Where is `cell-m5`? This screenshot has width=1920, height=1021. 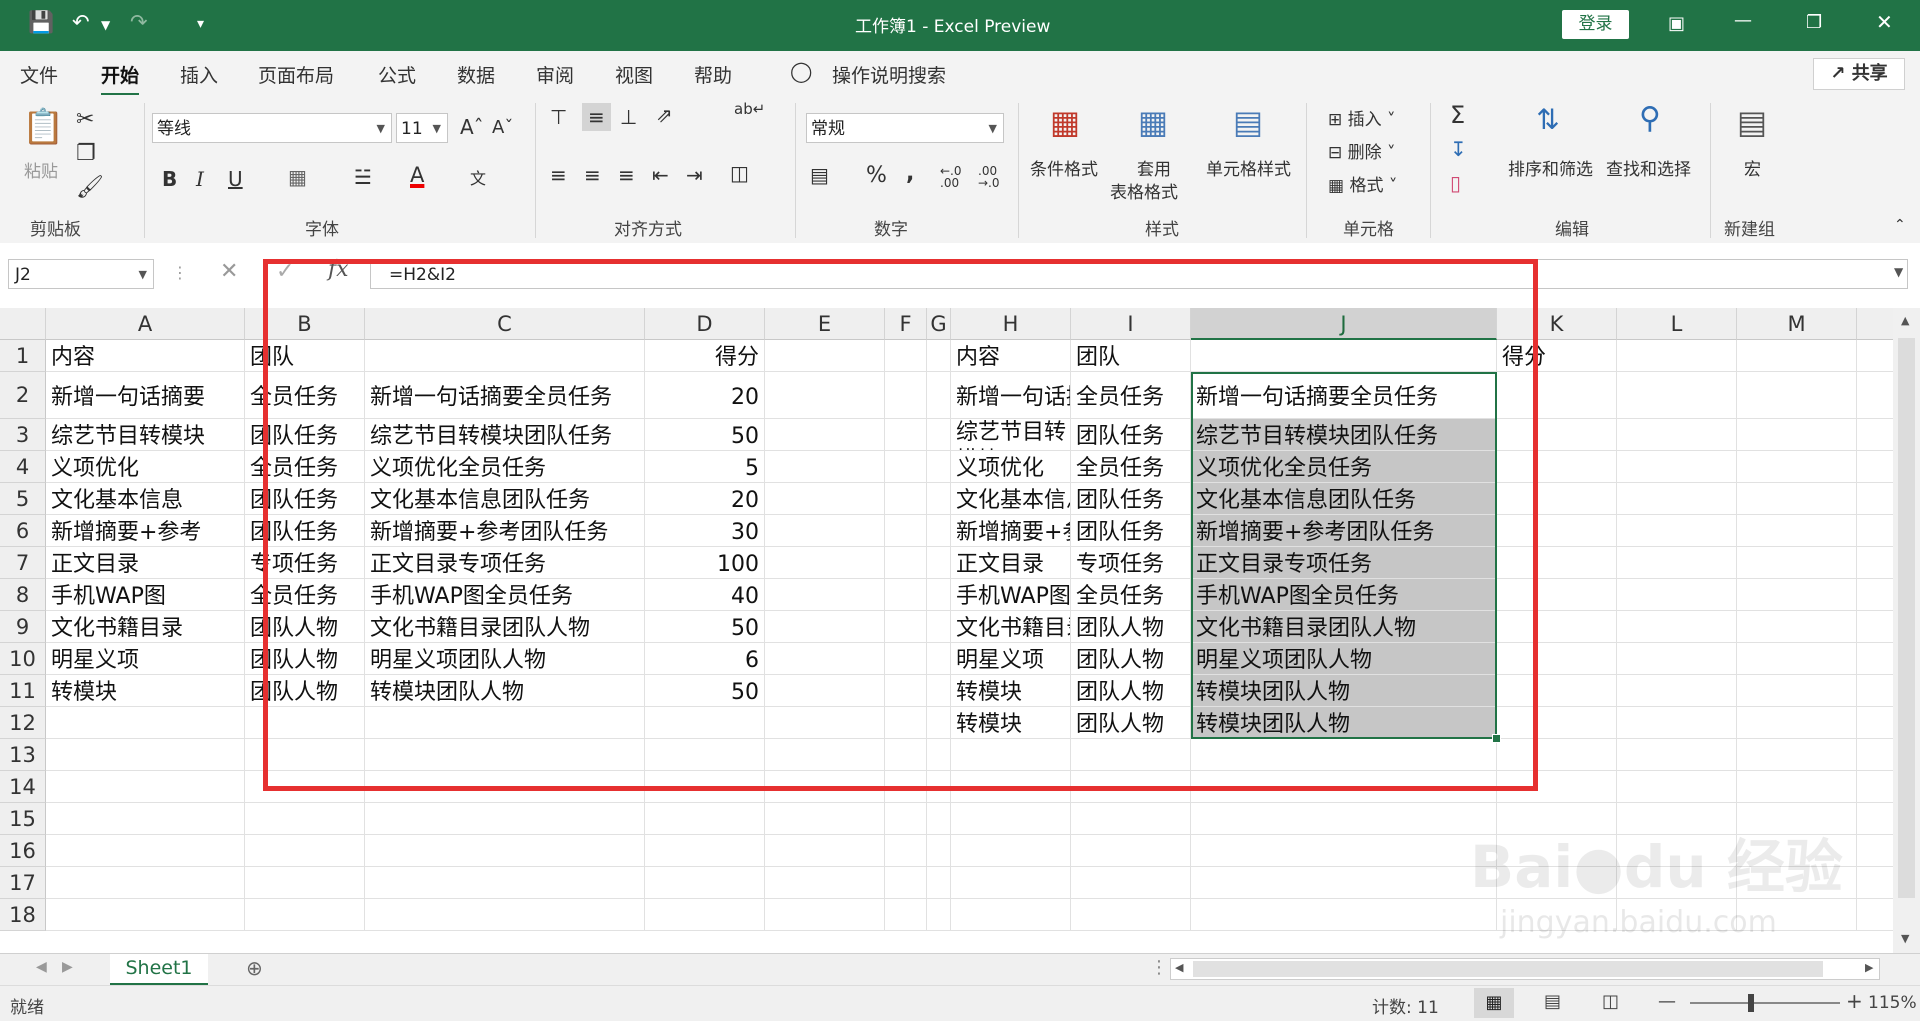
cell-m5 is located at coordinates (1797, 499).